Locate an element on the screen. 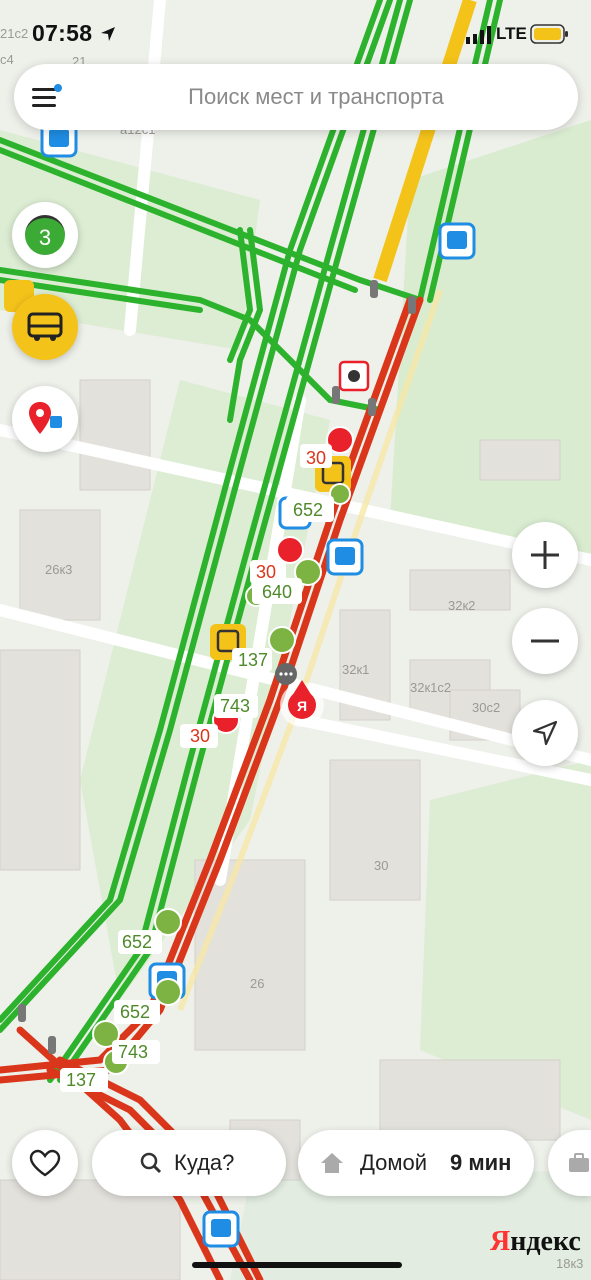  my-location-button is located at coordinates (545, 733).